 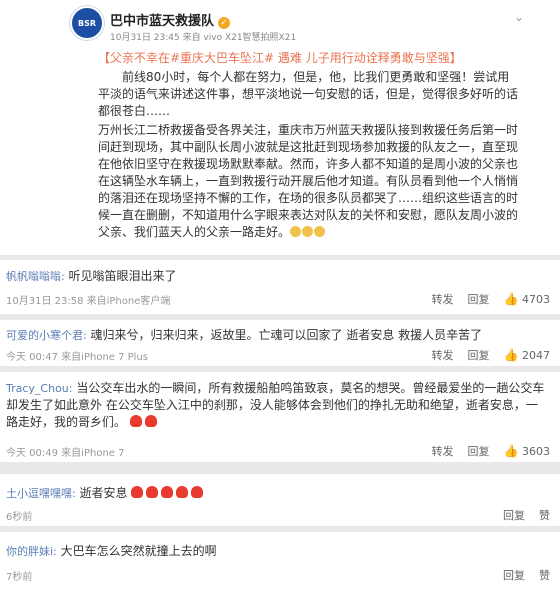 I want to click on comment-author: 可爱的小寒个君:, so click(x=46, y=335).